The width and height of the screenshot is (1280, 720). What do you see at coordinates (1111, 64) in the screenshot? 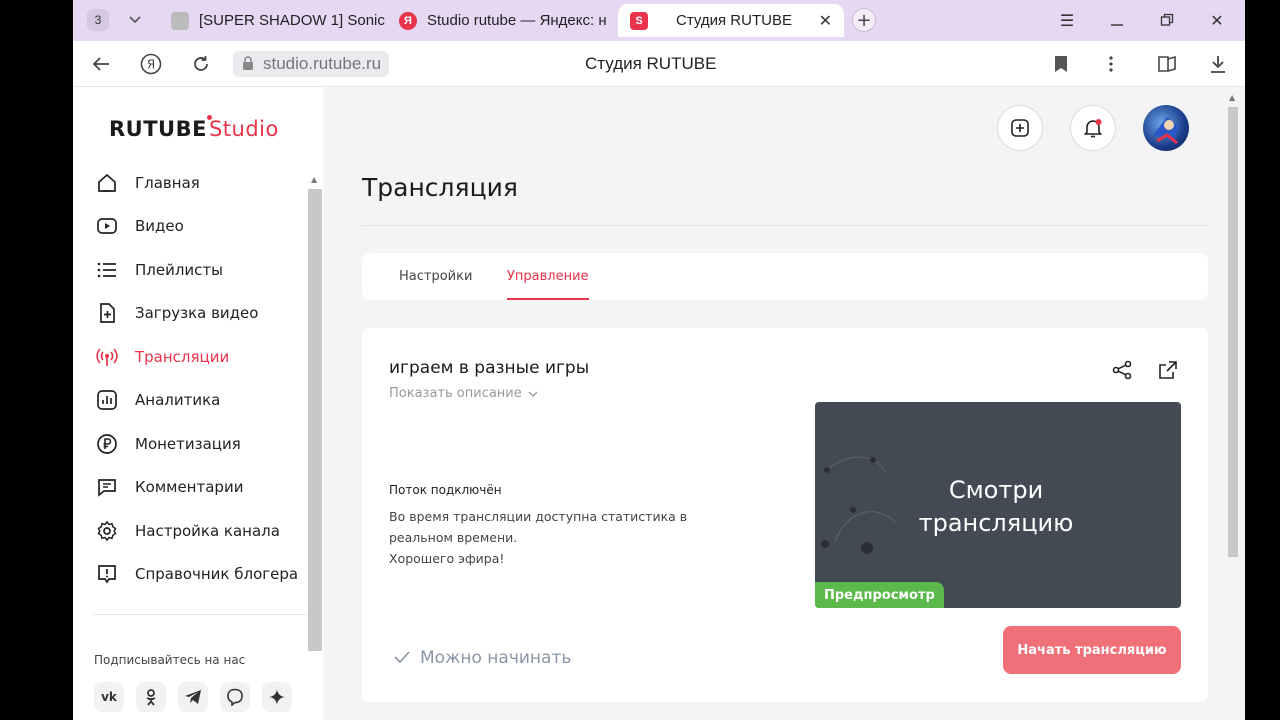
I see `more-options-icon` at bounding box center [1111, 64].